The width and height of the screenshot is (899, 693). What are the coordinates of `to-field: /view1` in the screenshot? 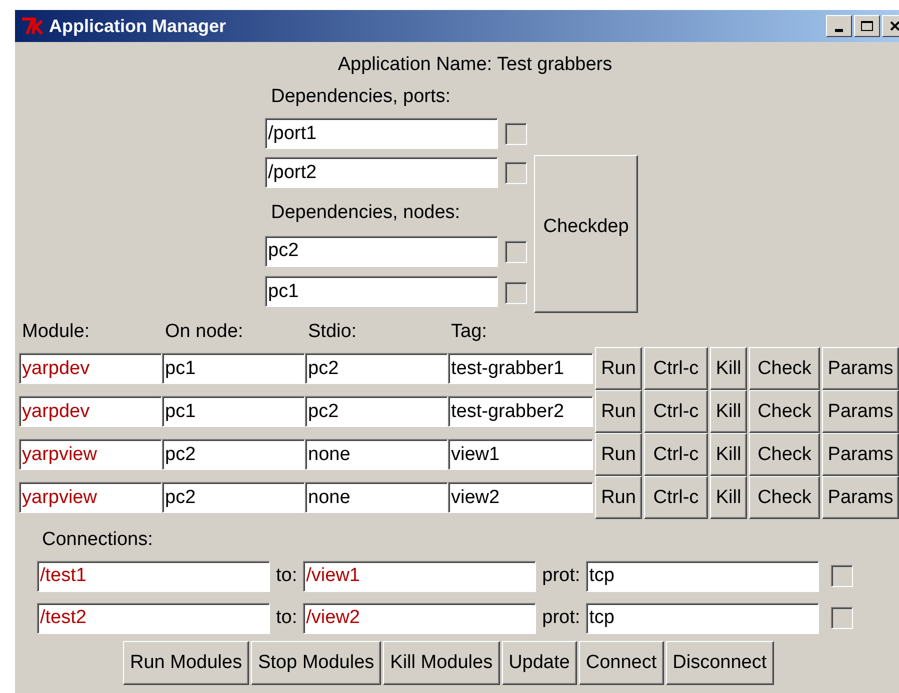 It's located at (419, 576).